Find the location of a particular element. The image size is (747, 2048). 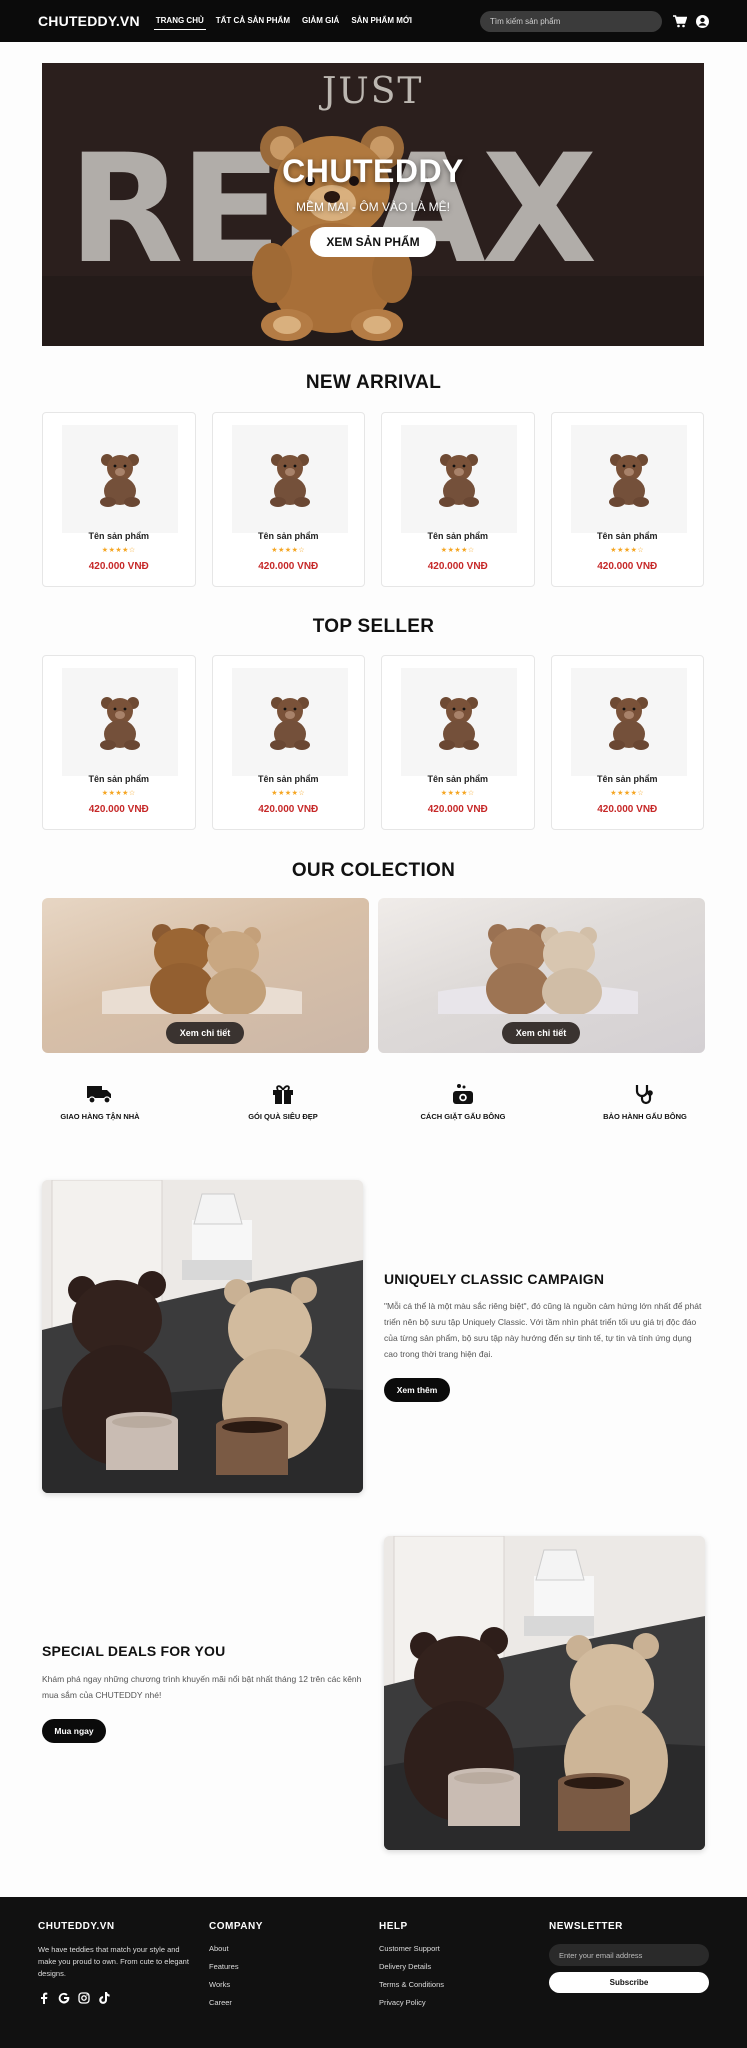

footer-link-works: Works is located at coordinates (236, 1984).